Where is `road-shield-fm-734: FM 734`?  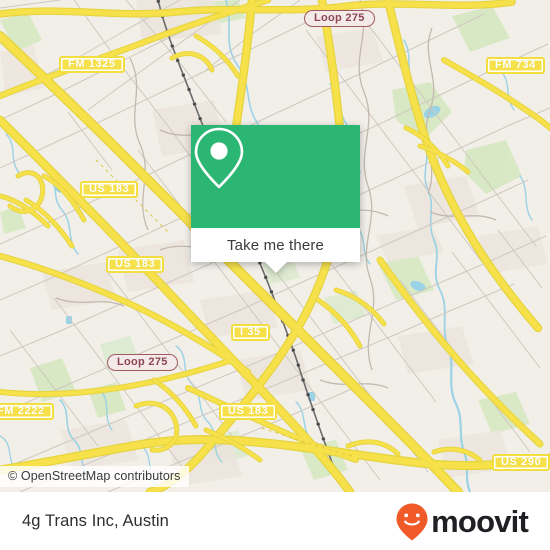 road-shield-fm-734: FM 734 is located at coordinates (515, 65).